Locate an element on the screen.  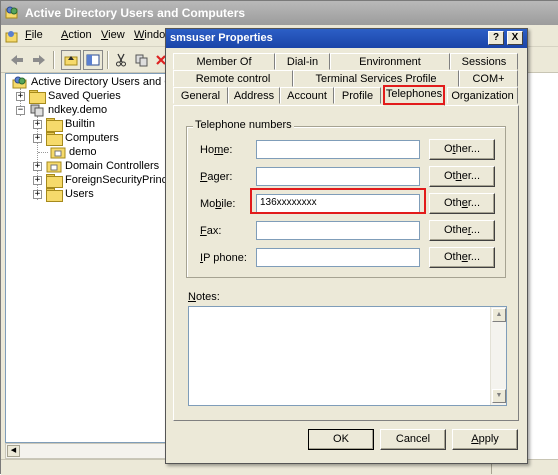
tree-node-label: Domain Controllers is located at coordinates (112, 166).